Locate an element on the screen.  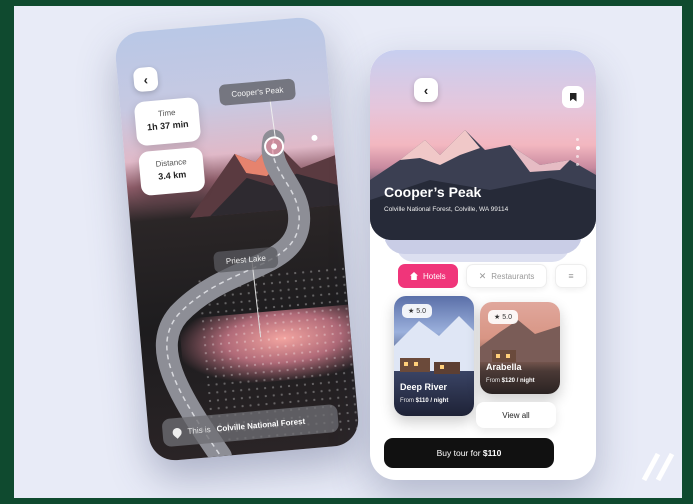
mountain-photo is located at coordinates (483, 185).